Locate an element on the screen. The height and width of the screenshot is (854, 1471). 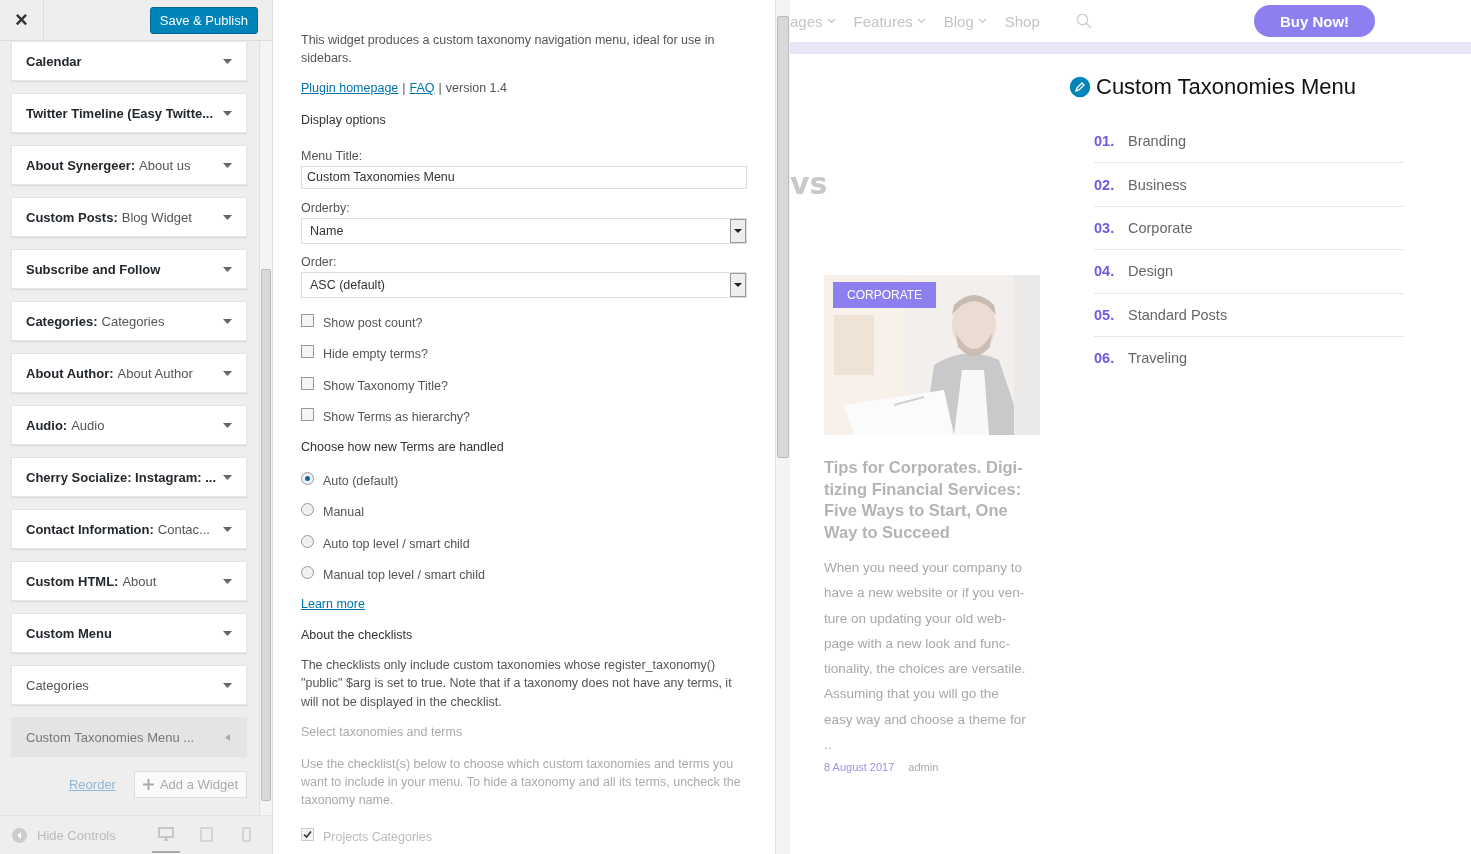
widget-item: Subscribe and Follow is located at coordinates (129, 269).